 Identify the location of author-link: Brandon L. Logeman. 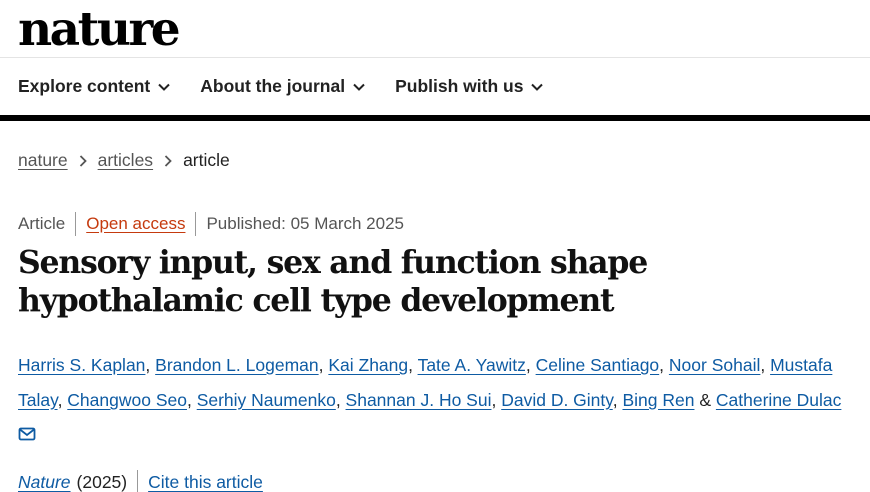
(236, 365).